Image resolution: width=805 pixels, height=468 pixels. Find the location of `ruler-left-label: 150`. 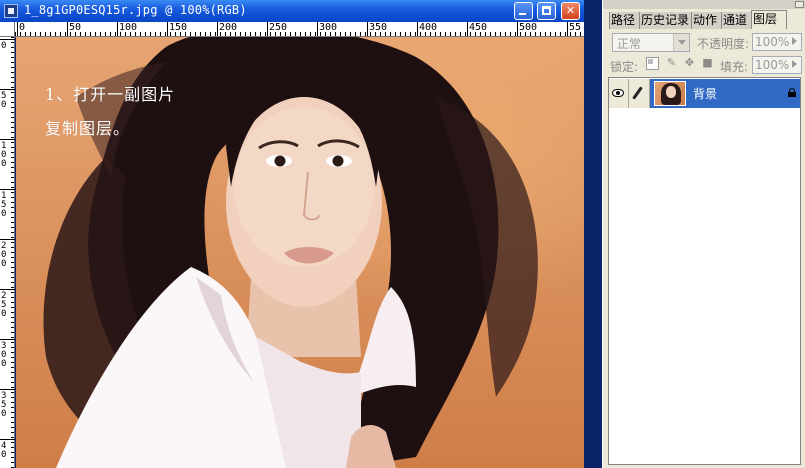

ruler-left-label: 150 is located at coordinates (4, 205).